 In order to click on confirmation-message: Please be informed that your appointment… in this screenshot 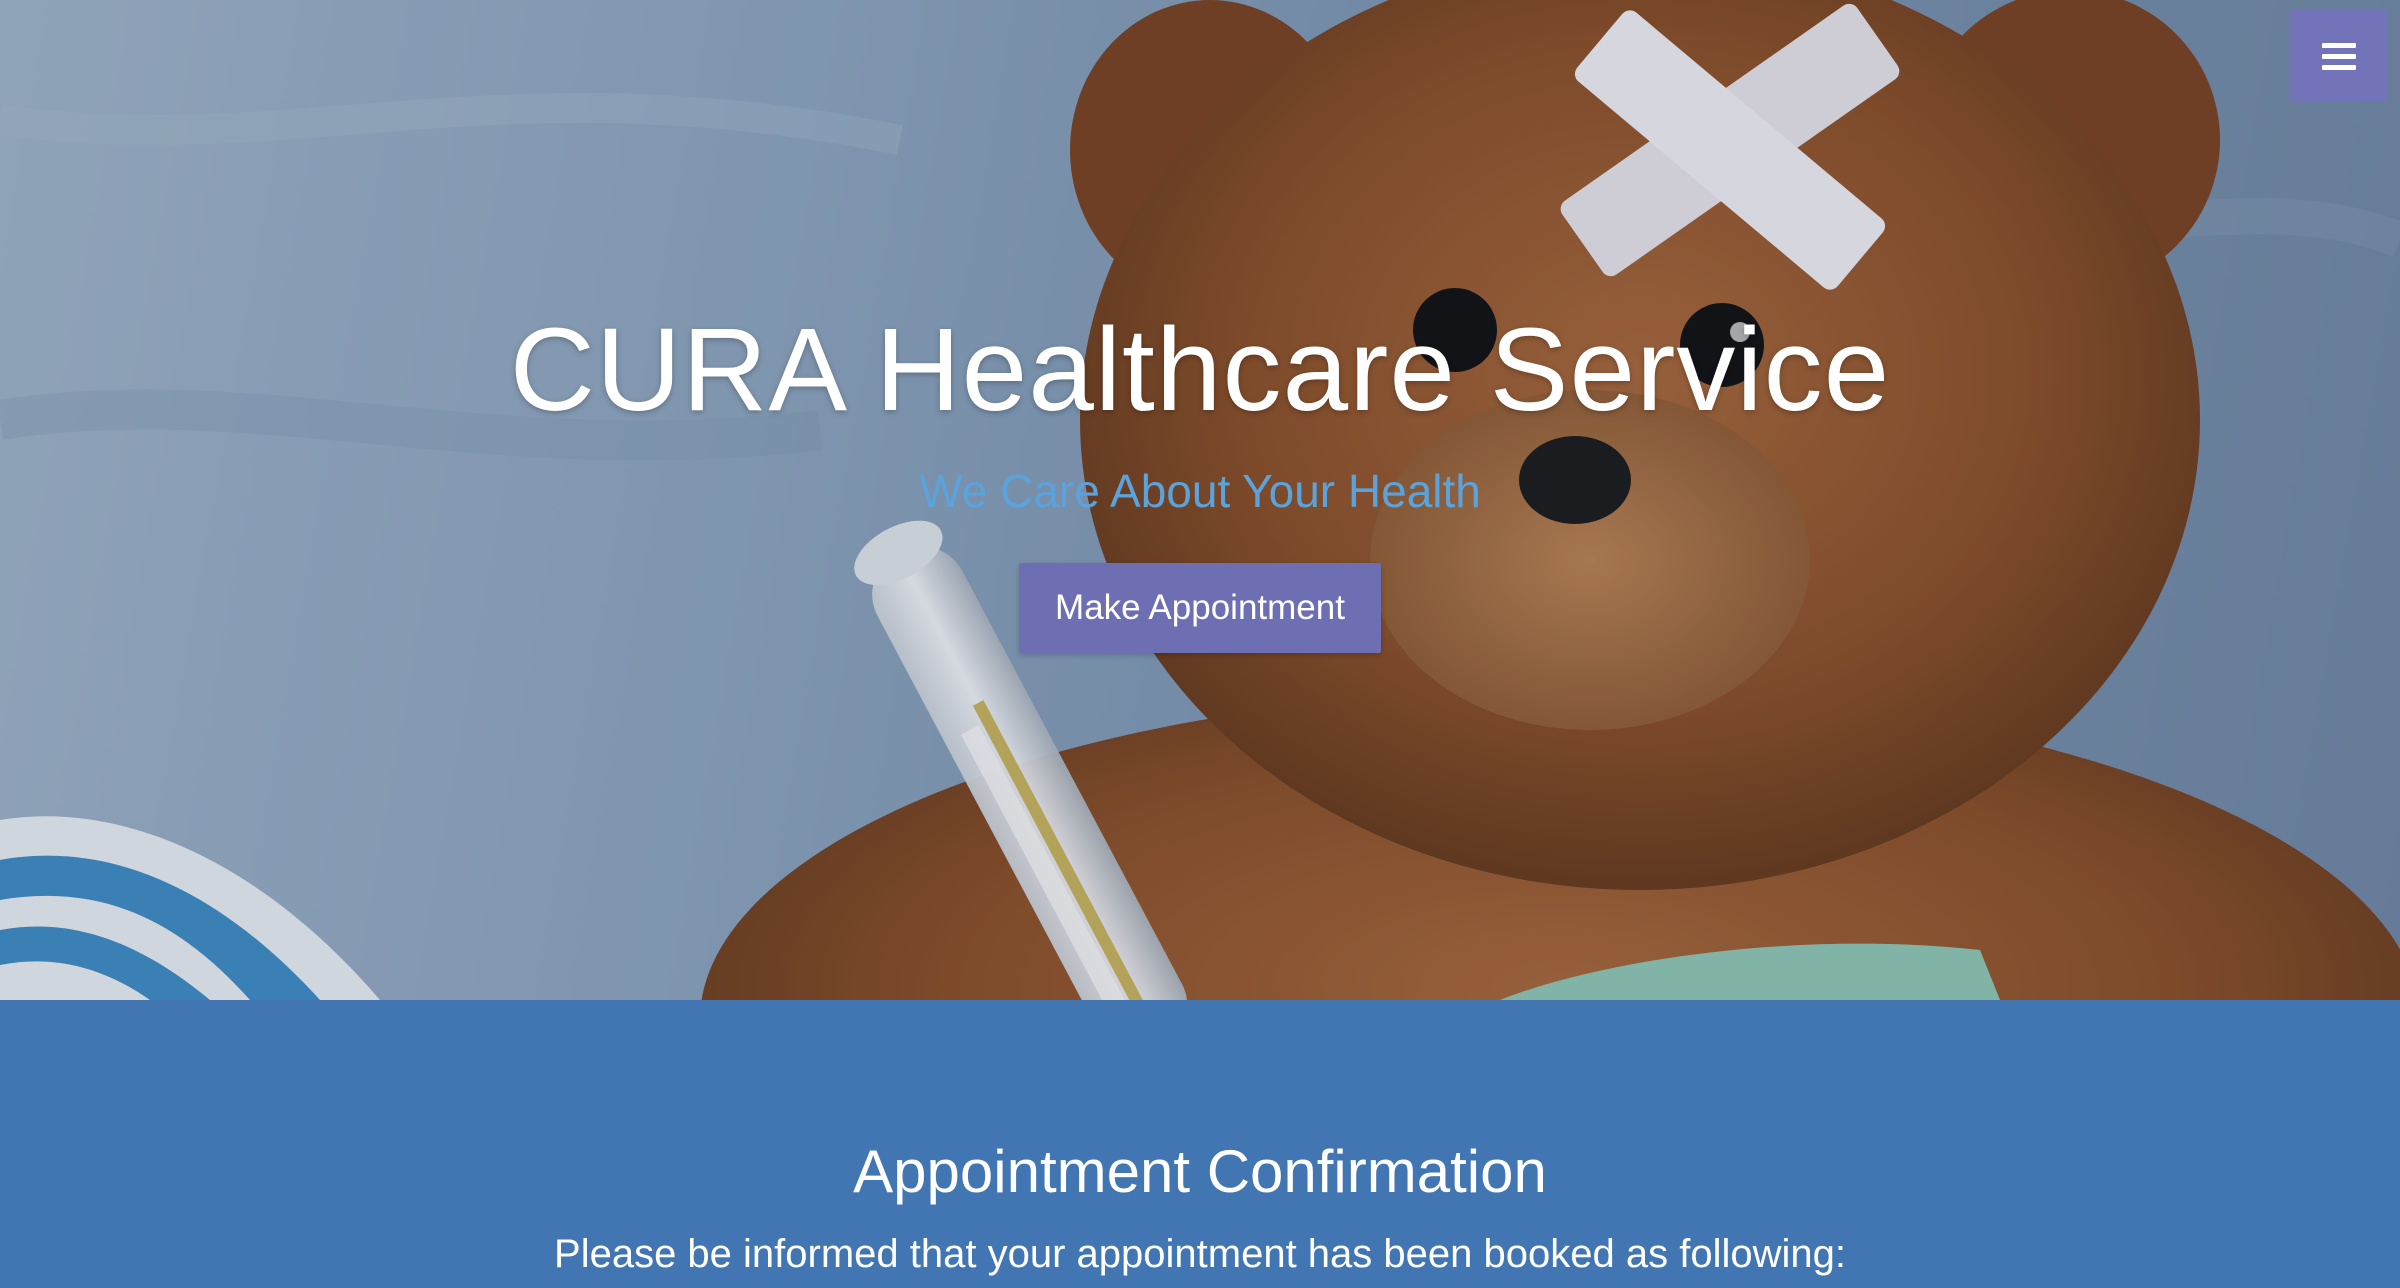, I will do `click(1200, 1254)`.